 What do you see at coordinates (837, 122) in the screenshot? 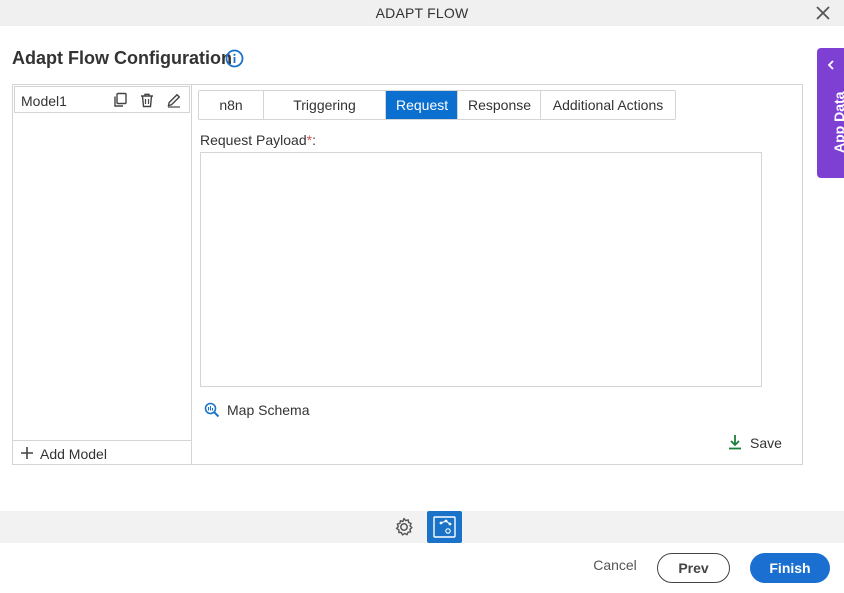
I see `app-data-label: App Data` at bounding box center [837, 122].